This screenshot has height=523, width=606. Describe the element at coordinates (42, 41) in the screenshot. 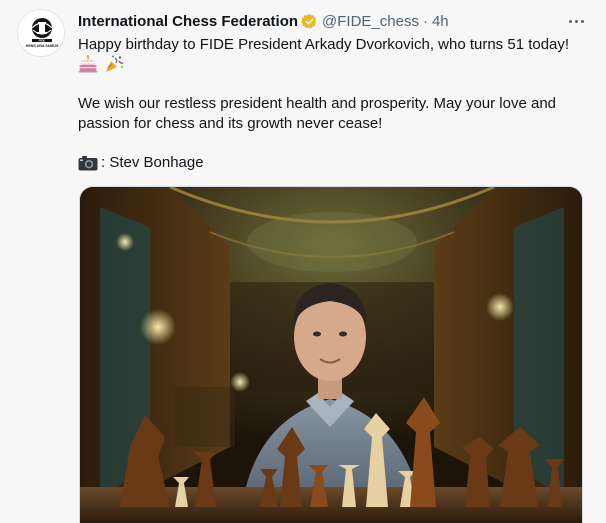

I see `avatar-logo-text: FIDE` at that location.